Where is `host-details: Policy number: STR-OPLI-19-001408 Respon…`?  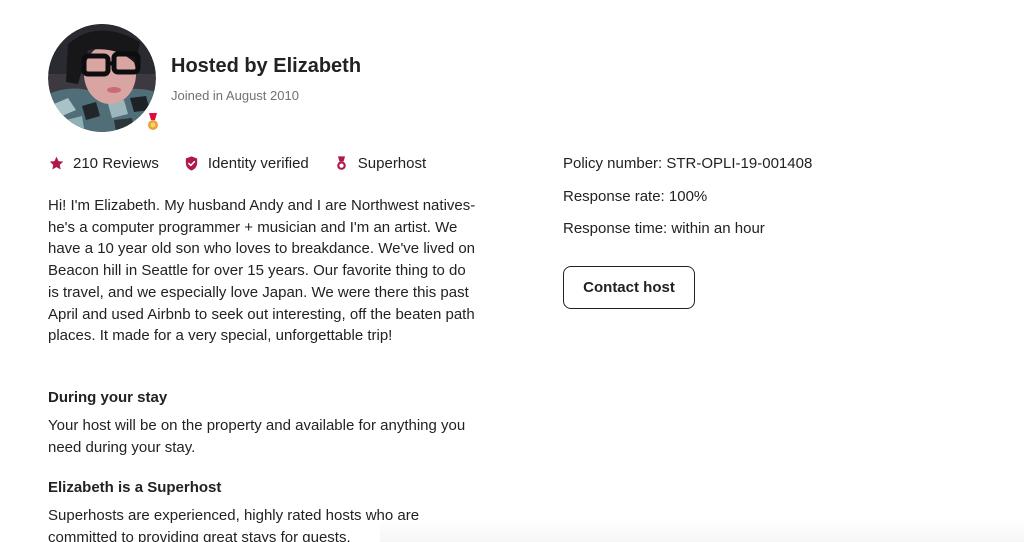
host-details: Policy number: STR-OPLI-19-001408 Respon… is located at coordinates (687, 202).